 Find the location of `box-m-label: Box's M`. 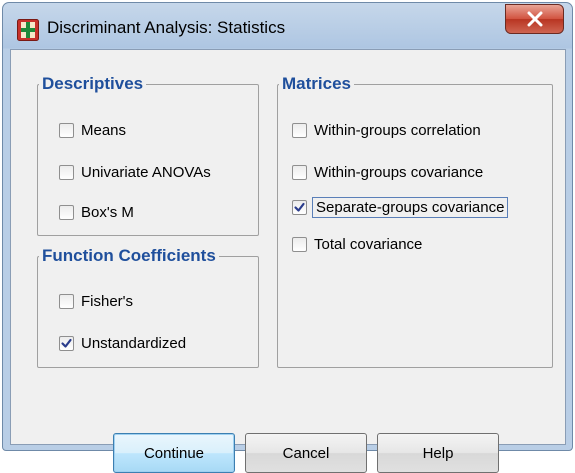

box-m-label: Box's M is located at coordinates (107, 212).